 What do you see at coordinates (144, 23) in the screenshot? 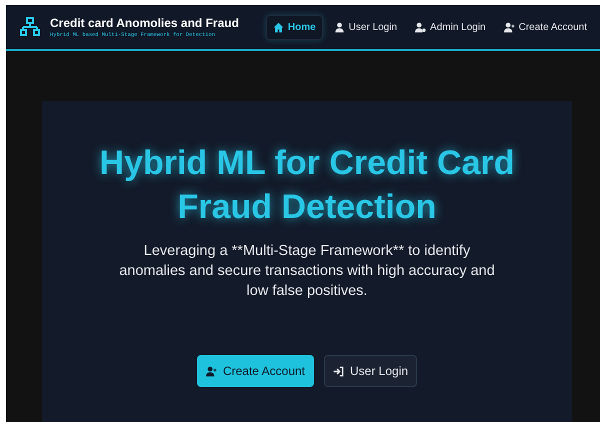
I see `site-title: Credit card Anomolies and Fraud` at bounding box center [144, 23].